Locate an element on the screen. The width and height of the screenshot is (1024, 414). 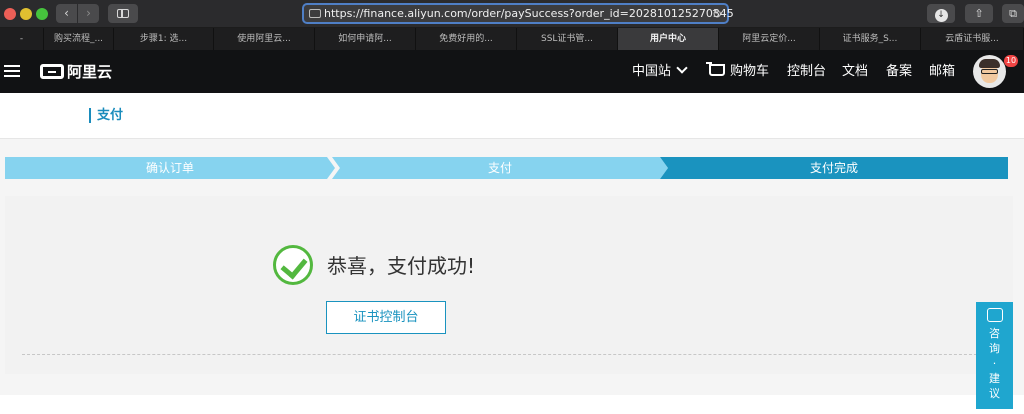
close-window-button is located at coordinates (10, 14).